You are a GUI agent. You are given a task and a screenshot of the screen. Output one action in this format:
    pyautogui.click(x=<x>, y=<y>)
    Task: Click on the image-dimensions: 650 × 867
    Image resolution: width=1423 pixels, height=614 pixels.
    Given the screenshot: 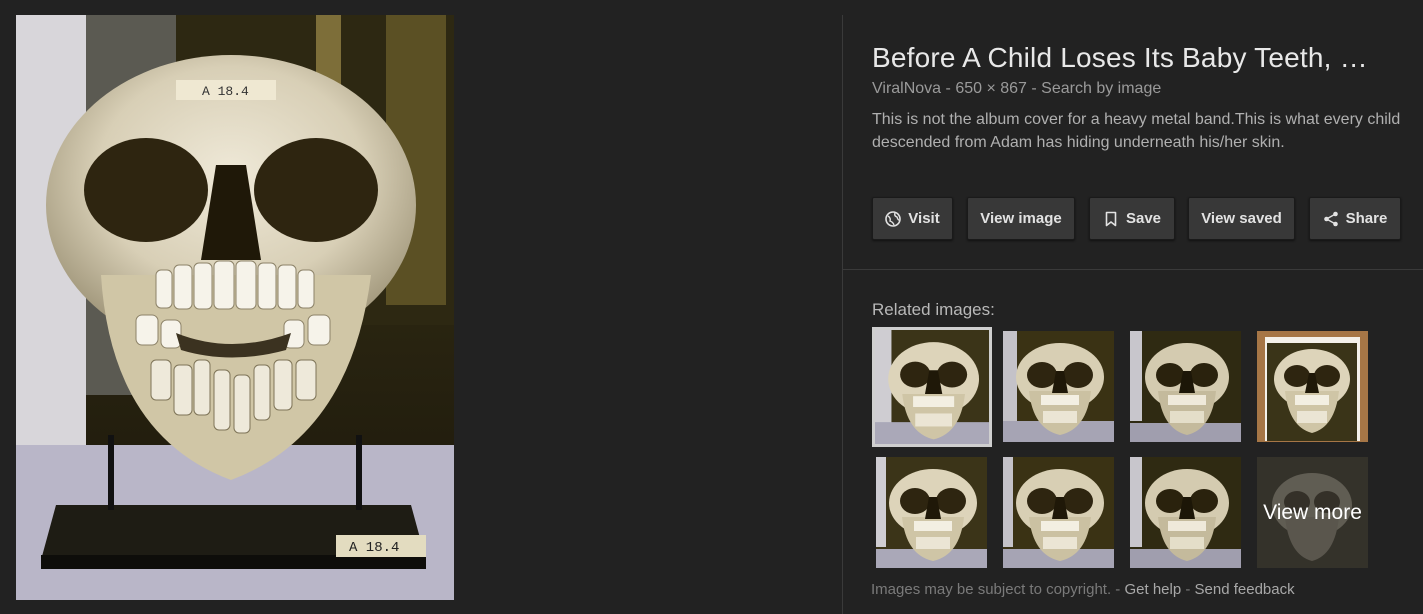 What is the action you would take?
    pyautogui.click(x=991, y=88)
    